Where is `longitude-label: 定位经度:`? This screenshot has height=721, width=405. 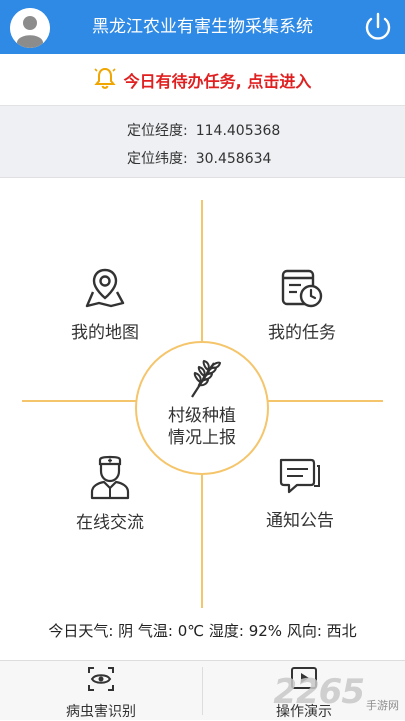 longitude-label: 定位经度: is located at coordinates (157, 131).